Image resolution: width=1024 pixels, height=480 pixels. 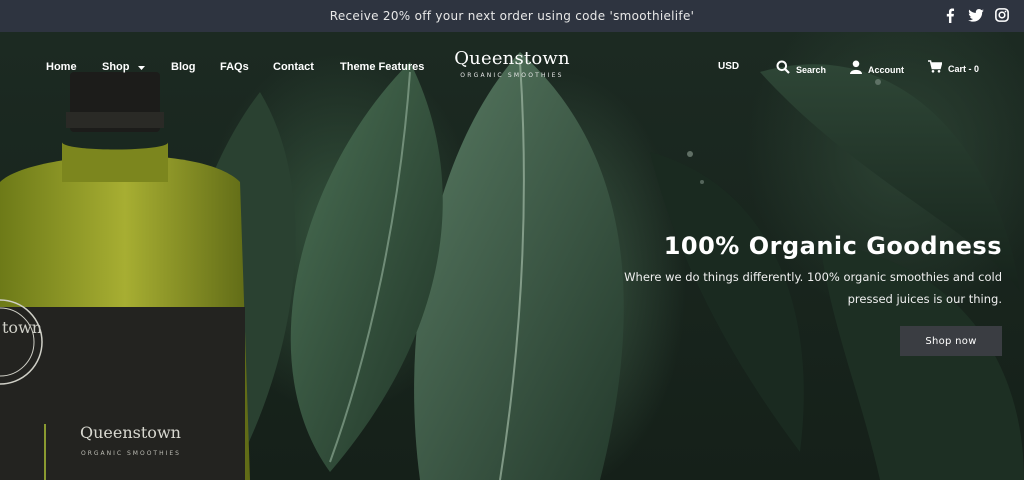 What do you see at coordinates (856, 69) in the screenshot?
I see `user-icon` at bounding box center [856, 69].